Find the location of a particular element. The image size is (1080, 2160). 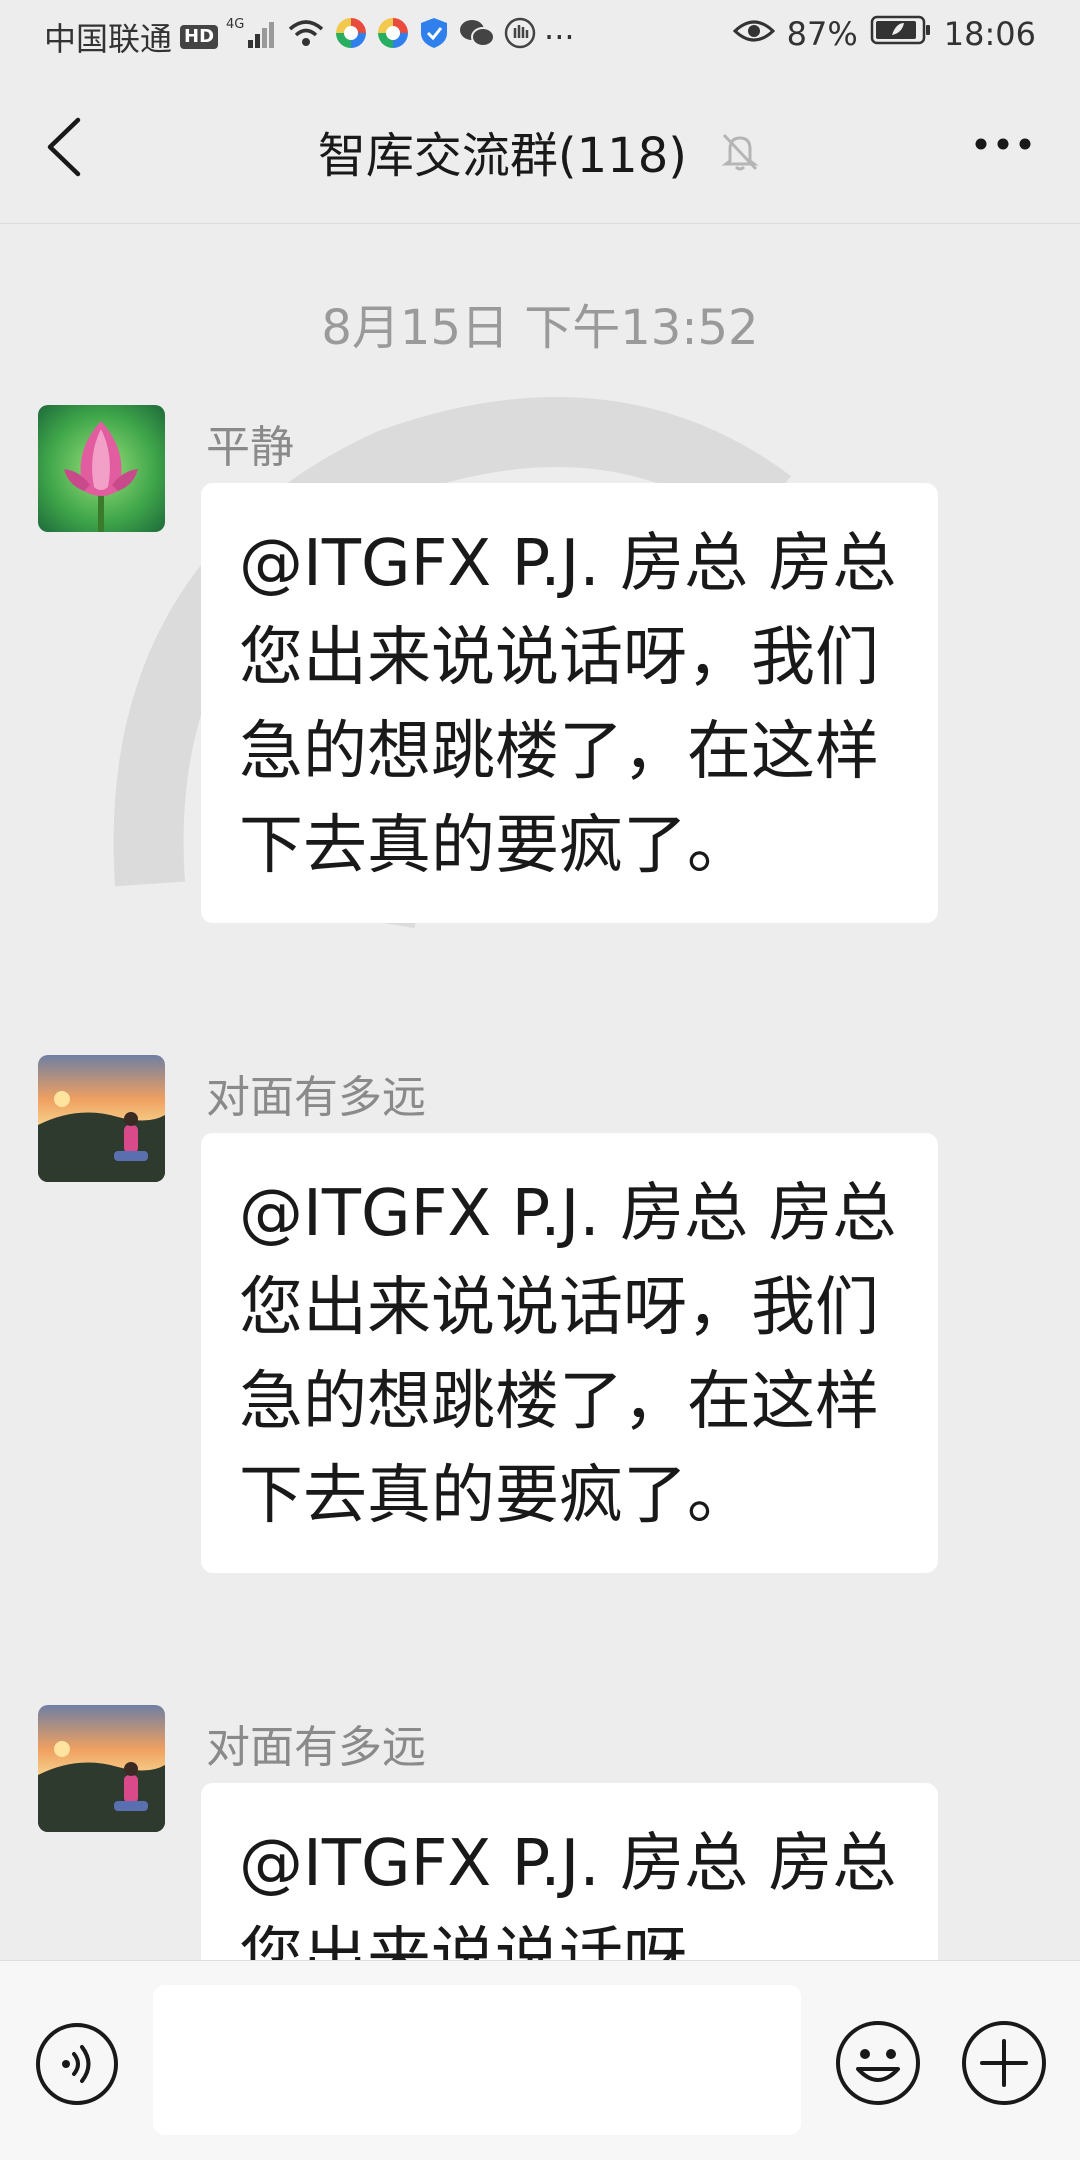

emoji-icon is located at coordinates (878, 2063).